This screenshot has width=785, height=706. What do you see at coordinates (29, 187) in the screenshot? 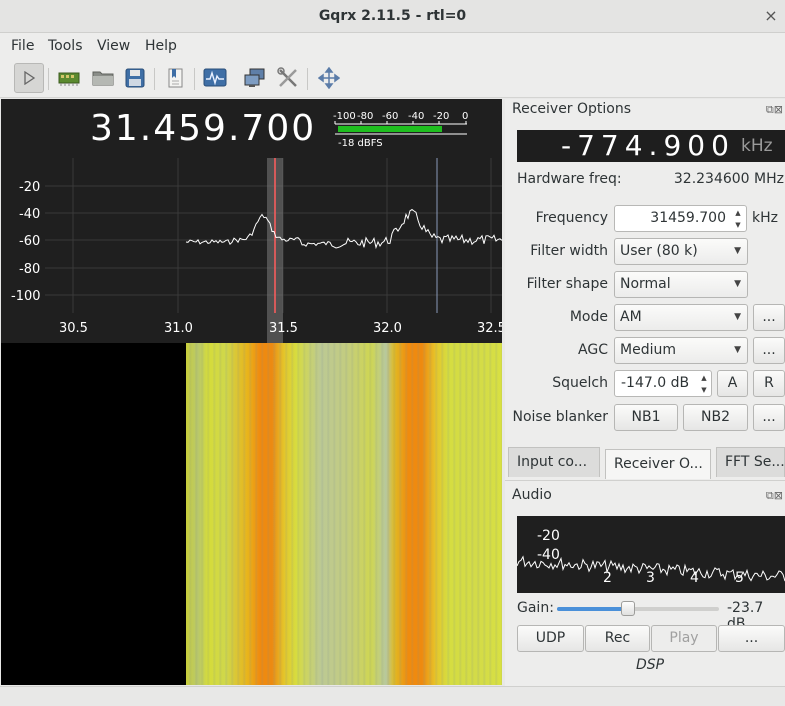
I see `y-tick: -20` at bounding box center [29, 187].